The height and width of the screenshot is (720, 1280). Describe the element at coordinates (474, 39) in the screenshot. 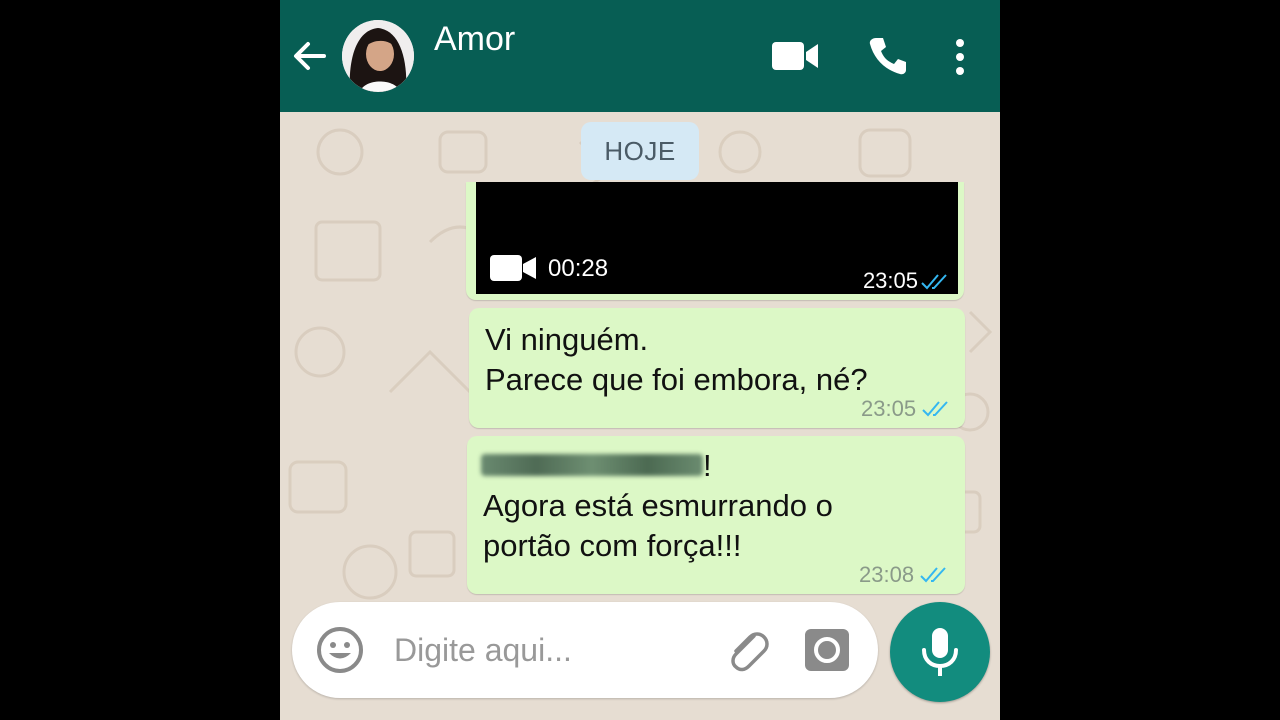

I see `contact-name: Amor` at that location.